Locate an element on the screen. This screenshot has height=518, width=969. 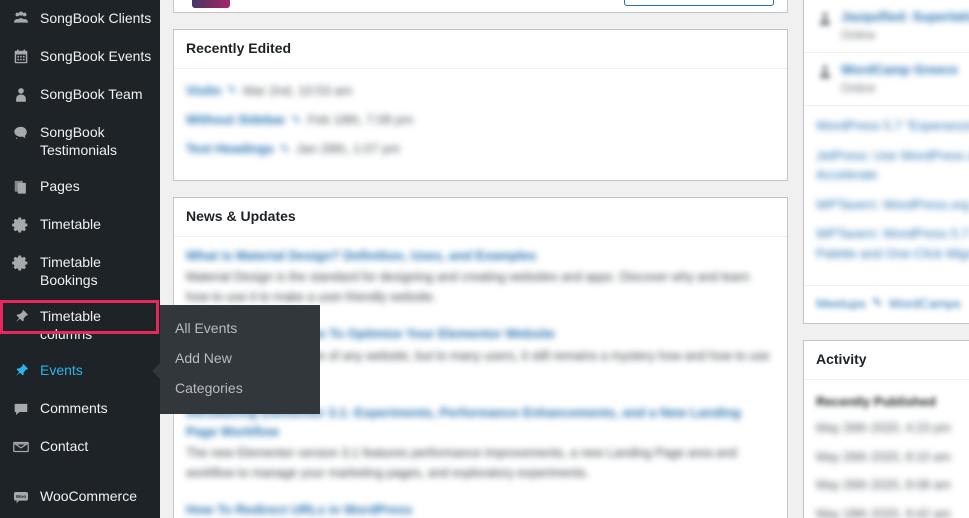
submenu-arrow-icon is located at coordinates (156, 371).